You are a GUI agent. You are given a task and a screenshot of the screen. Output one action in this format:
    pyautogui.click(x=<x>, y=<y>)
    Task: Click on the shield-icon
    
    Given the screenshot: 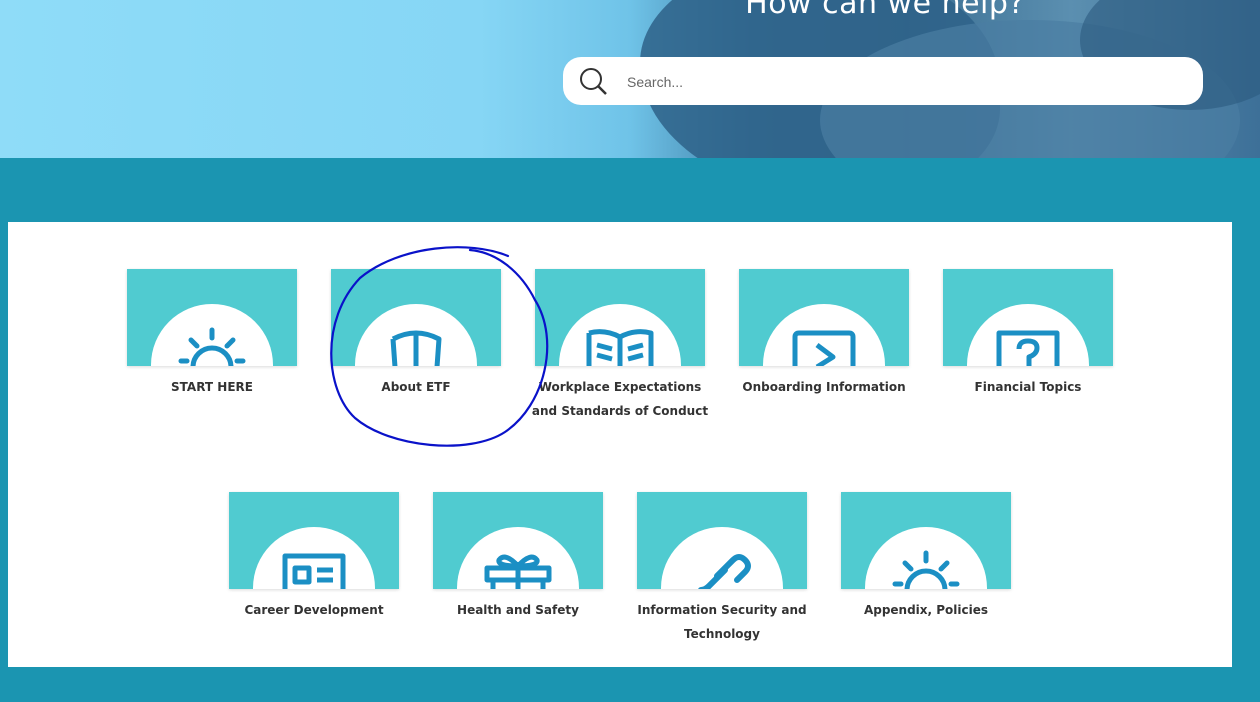 What is the action you would take?
    pyautogui.click(x=416, y=348)
    